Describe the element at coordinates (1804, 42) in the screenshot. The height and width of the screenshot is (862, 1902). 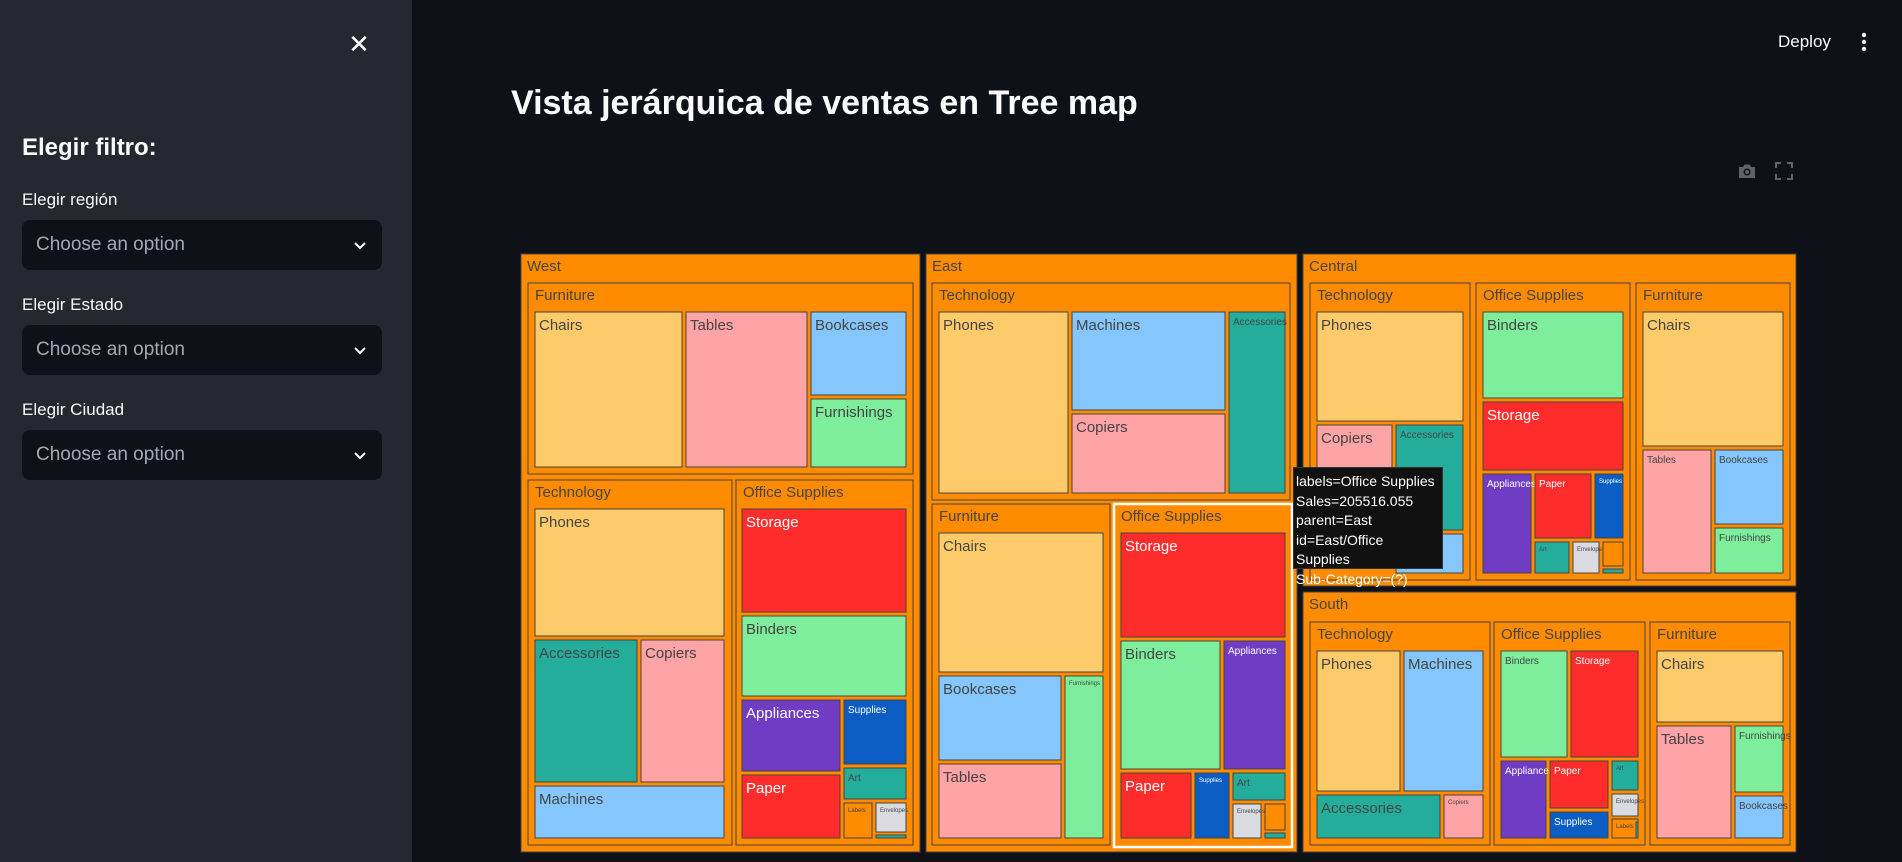
I see `deploy-button: Deploy` at that location.